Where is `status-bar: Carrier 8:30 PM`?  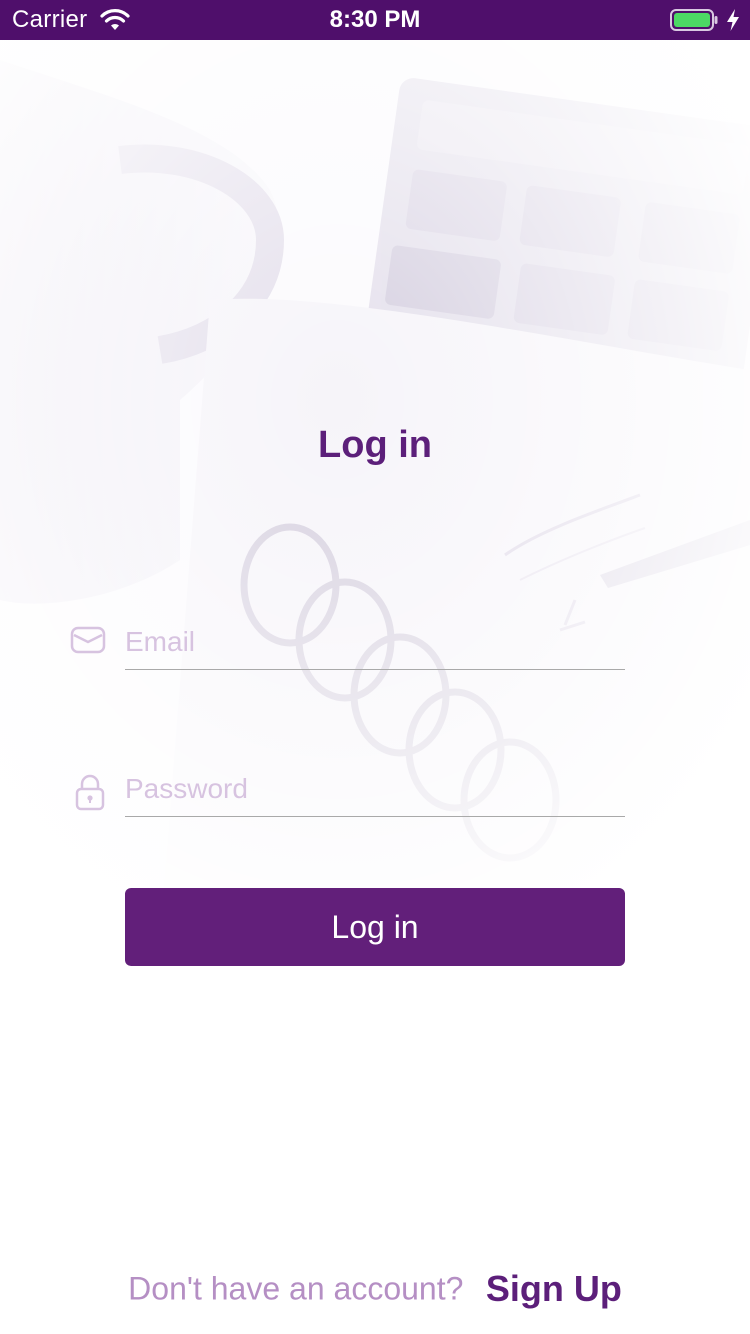
status-bar: Carrier 8:30 PM is located at coordinates (375, 20).